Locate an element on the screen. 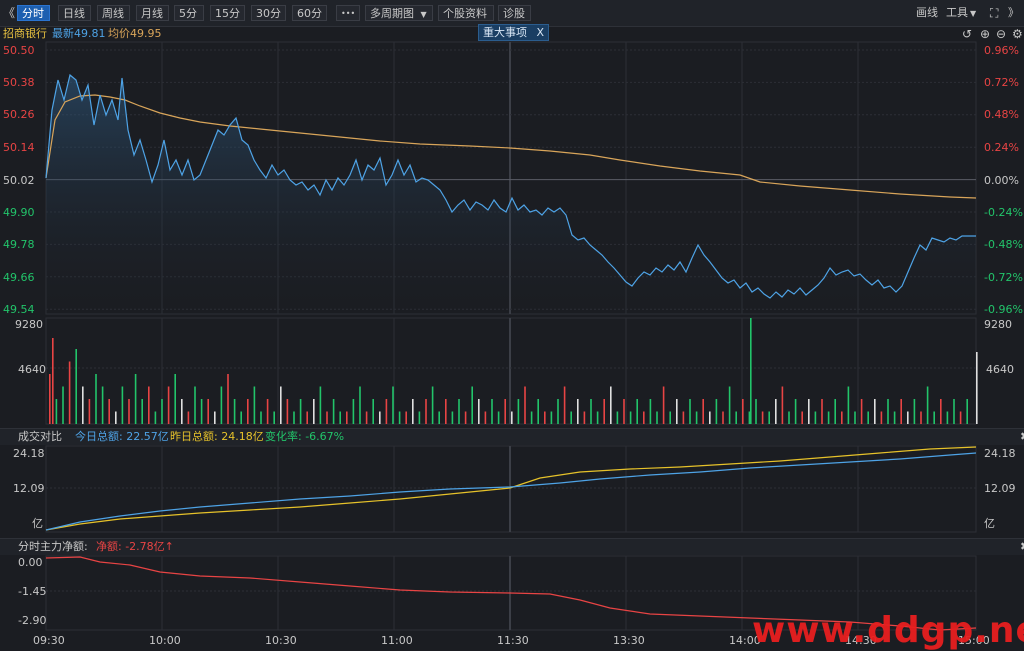 Image resolution: width=1024 pixels, height=651 pixels. pct-label-right: -0.24% is located at coordinates (1003, 212).